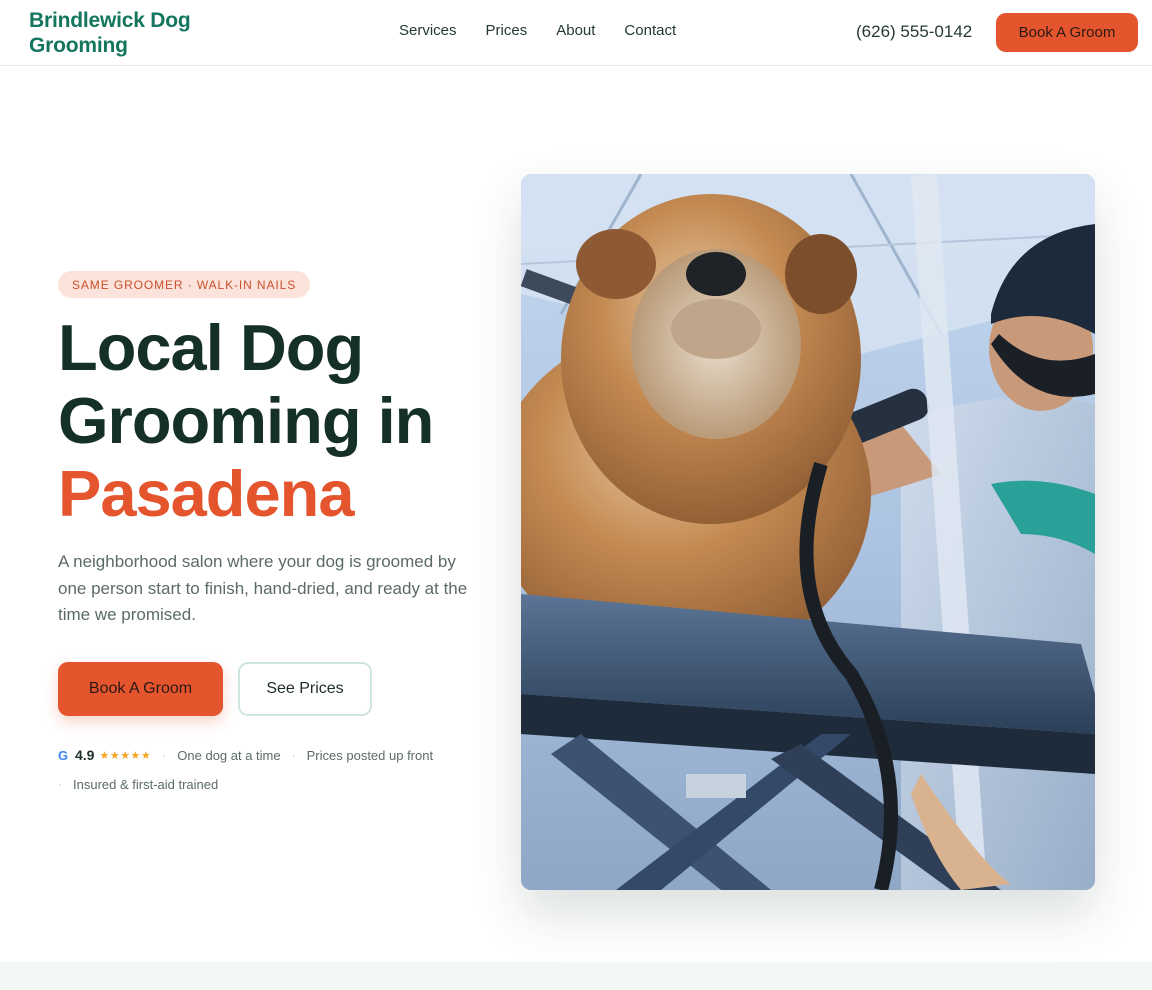 The image size is (1152, 990). What do you see at coordinates (140, 689) in the screenshot?
I see `book-groom-button: Book A Groom` at bounding box center [140, 689].